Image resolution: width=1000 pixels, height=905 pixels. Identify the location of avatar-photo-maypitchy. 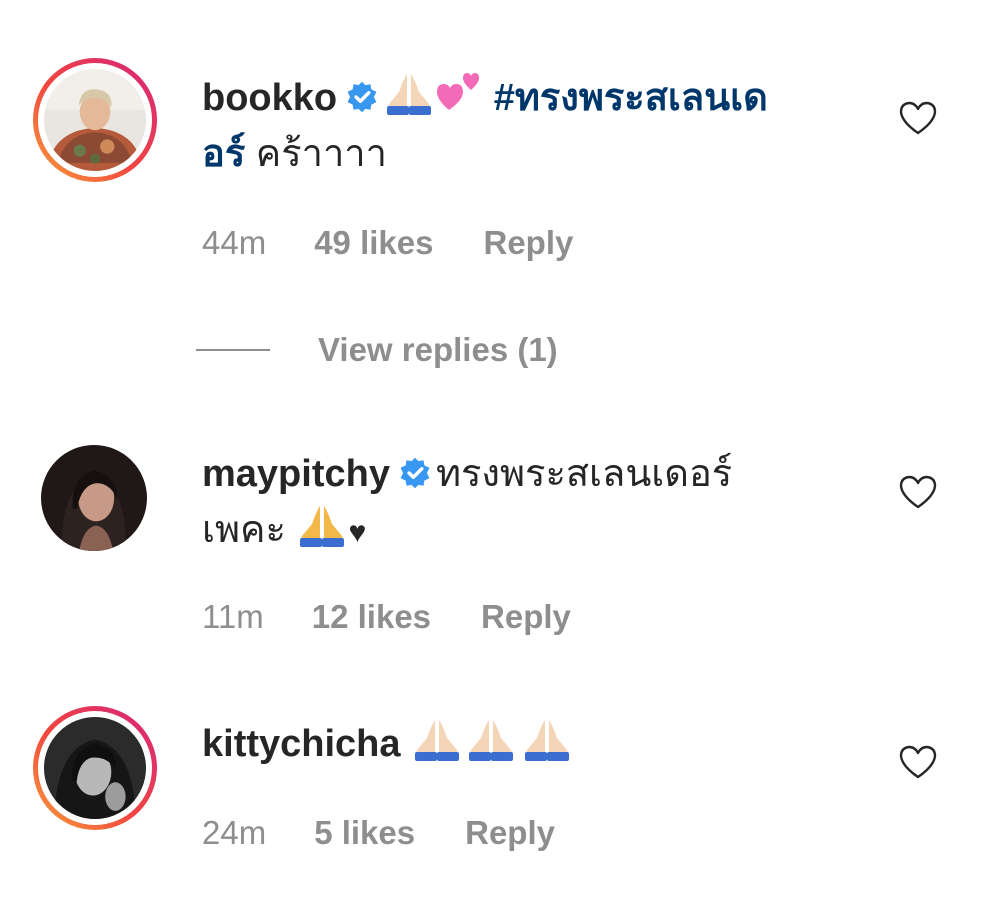
(94, 498).